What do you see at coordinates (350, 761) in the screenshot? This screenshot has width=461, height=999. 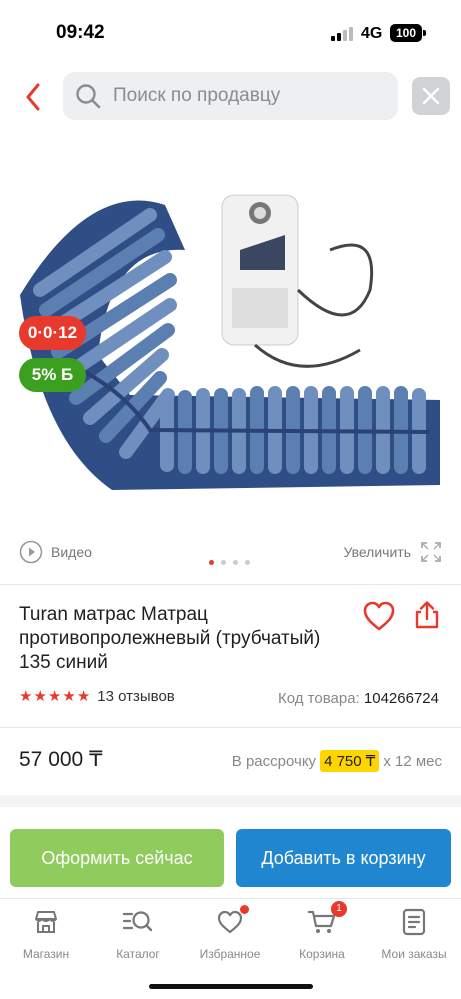 I see `installment-amount: 4 750 ₸` at bounding box center [350, 761].